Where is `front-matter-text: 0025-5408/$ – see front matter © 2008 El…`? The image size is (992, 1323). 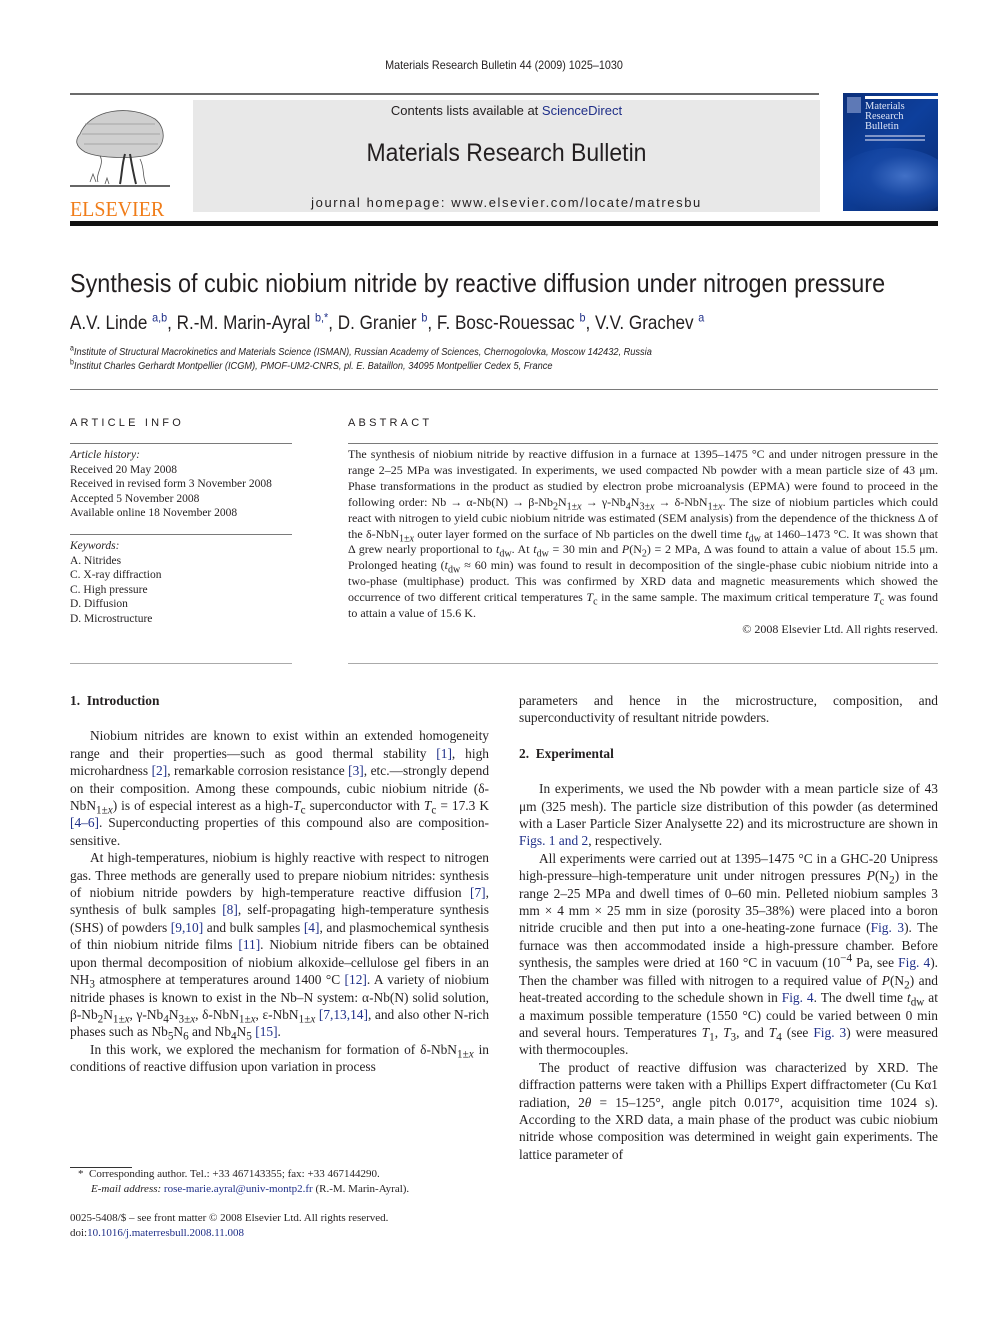 front-matter-text: 0025-5408/$ – see front matter © 2008 El… is located at coordinates (229, 1218).